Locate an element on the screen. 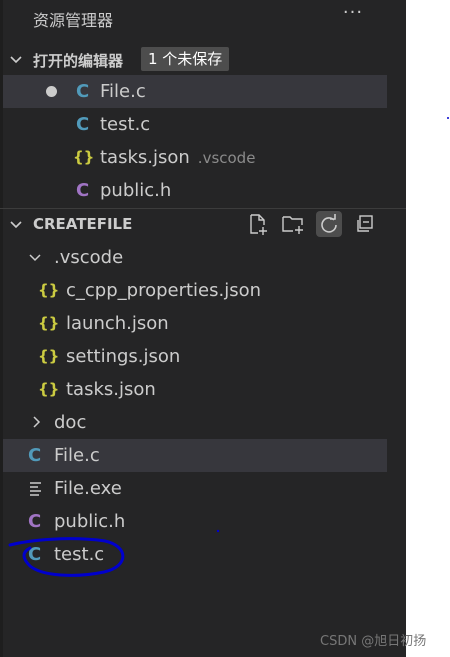 This screenshot has height=657, width=450. watermark: CSDN @旭日初扬 is located at coordinates (373, 641).